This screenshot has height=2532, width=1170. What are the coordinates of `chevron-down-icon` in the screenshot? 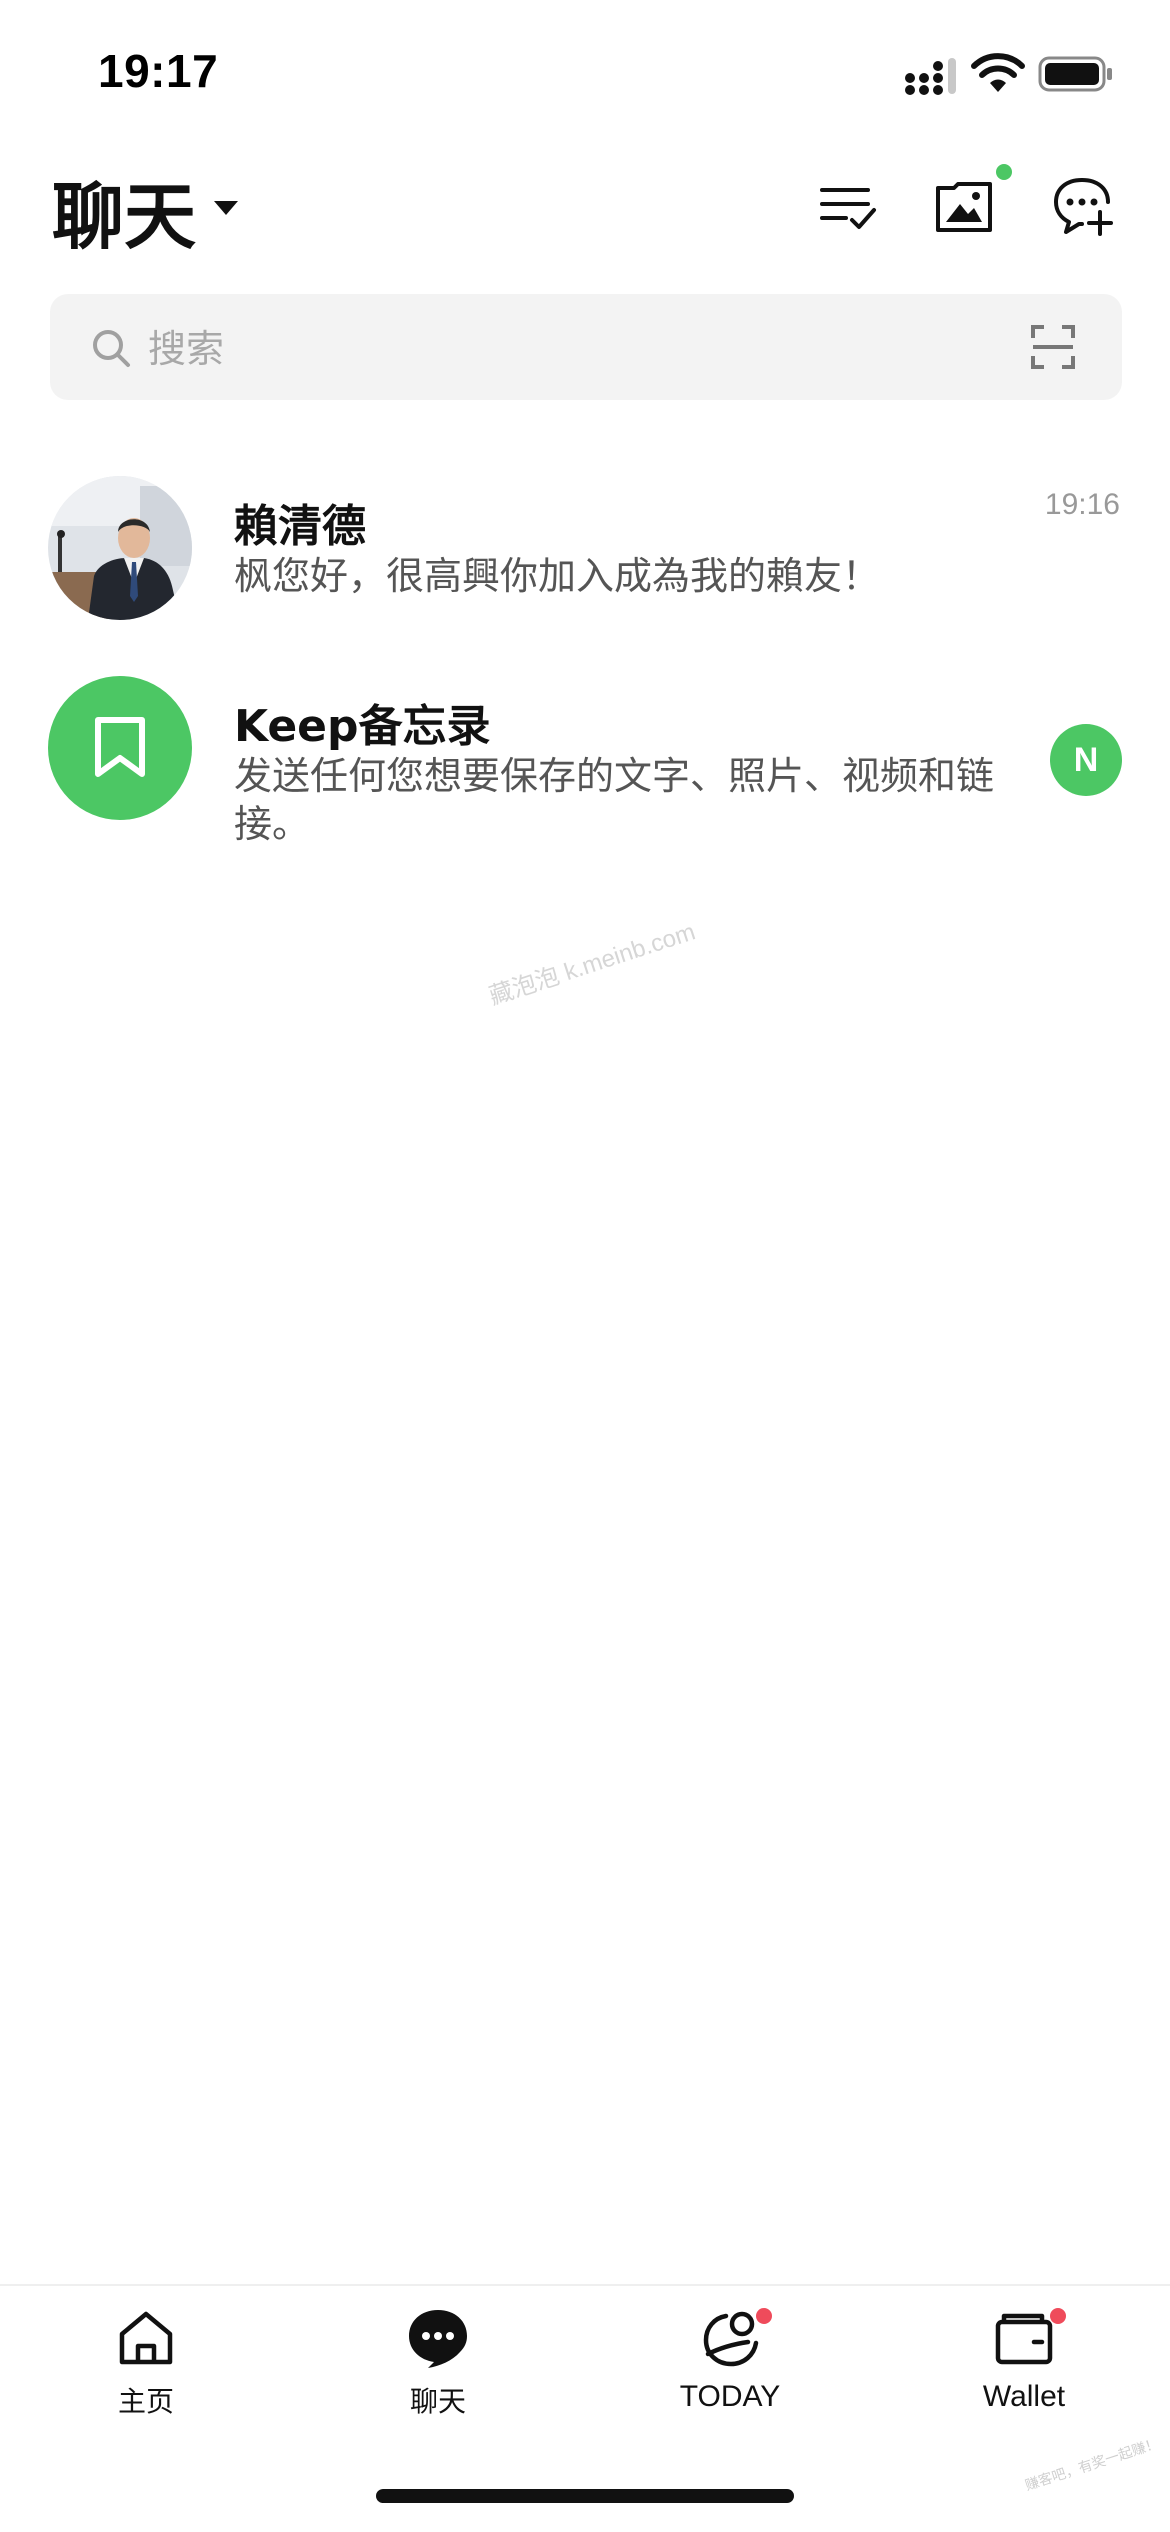 It's located at (226, 208).